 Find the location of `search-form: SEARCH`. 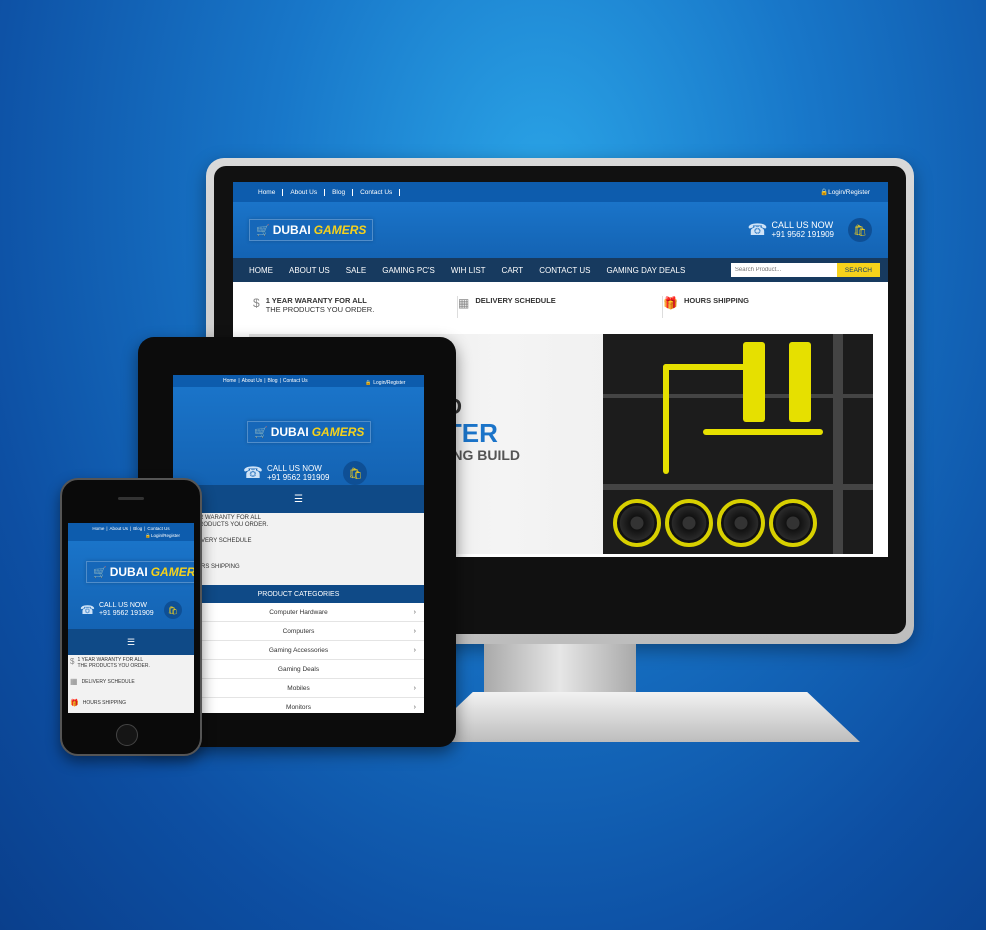

search-form: SEARCH is located at coordinates (805, 270).